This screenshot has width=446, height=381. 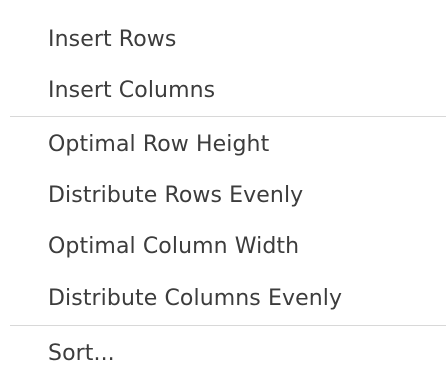 What do you see at coordinates (112, 40) in the screenshot?
I see `menu-item-insert-rows: Insert Rows` at bounding box center [112, 40].